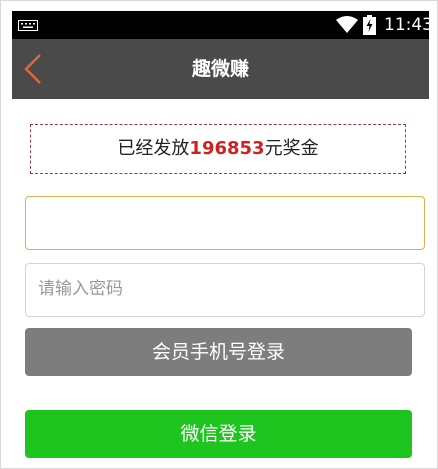  Describe the element at coordinates (369, 25) in the screenshot. I see `battery-charging-icon` at that location.